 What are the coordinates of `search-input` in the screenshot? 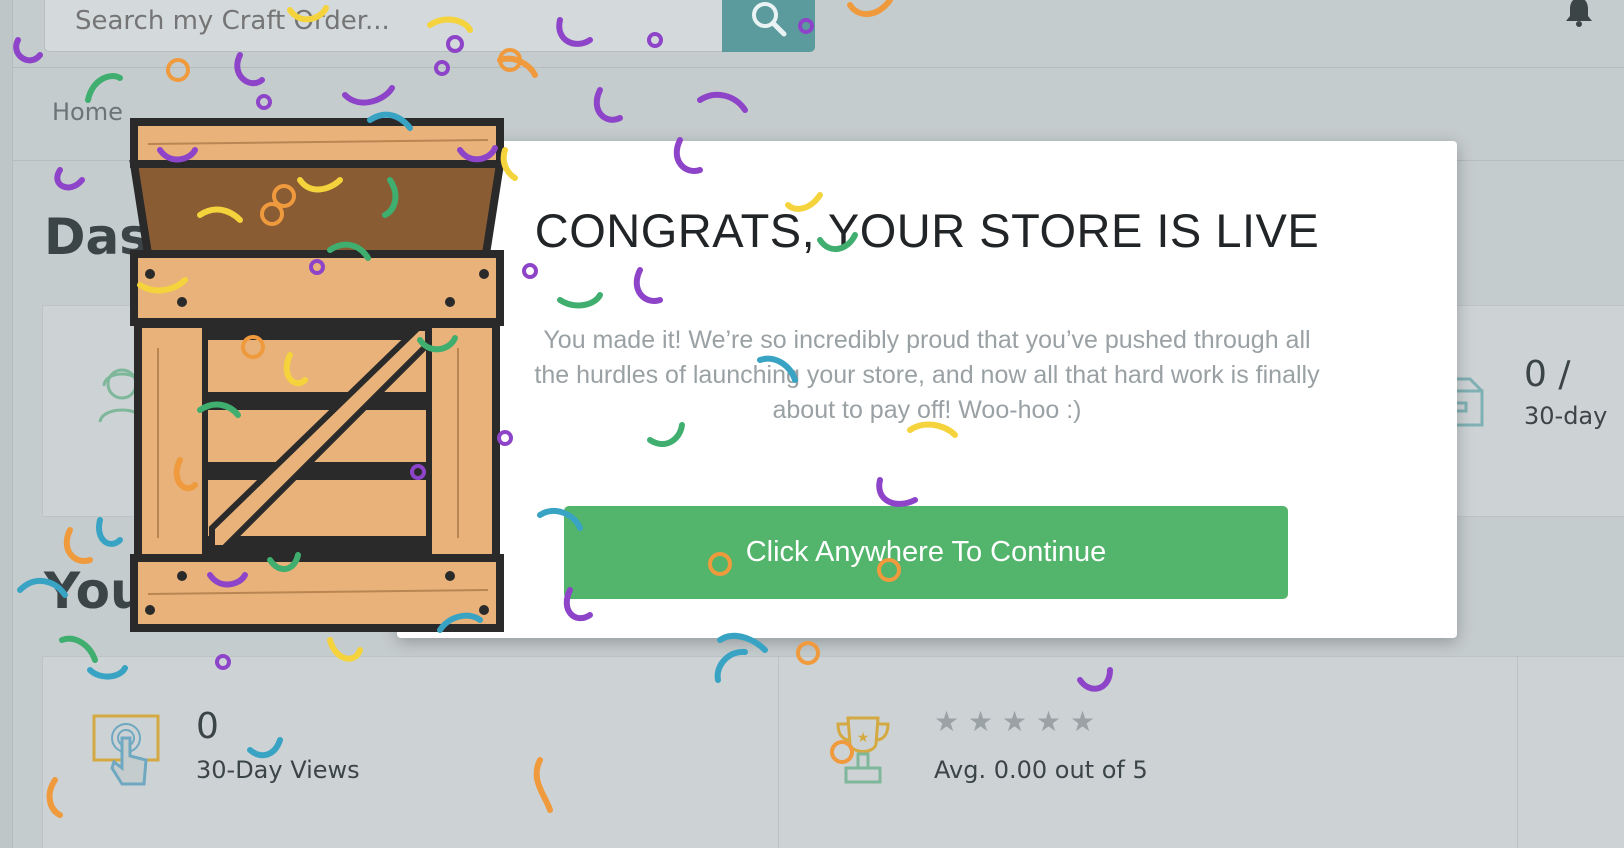 It's located at (394, 26).